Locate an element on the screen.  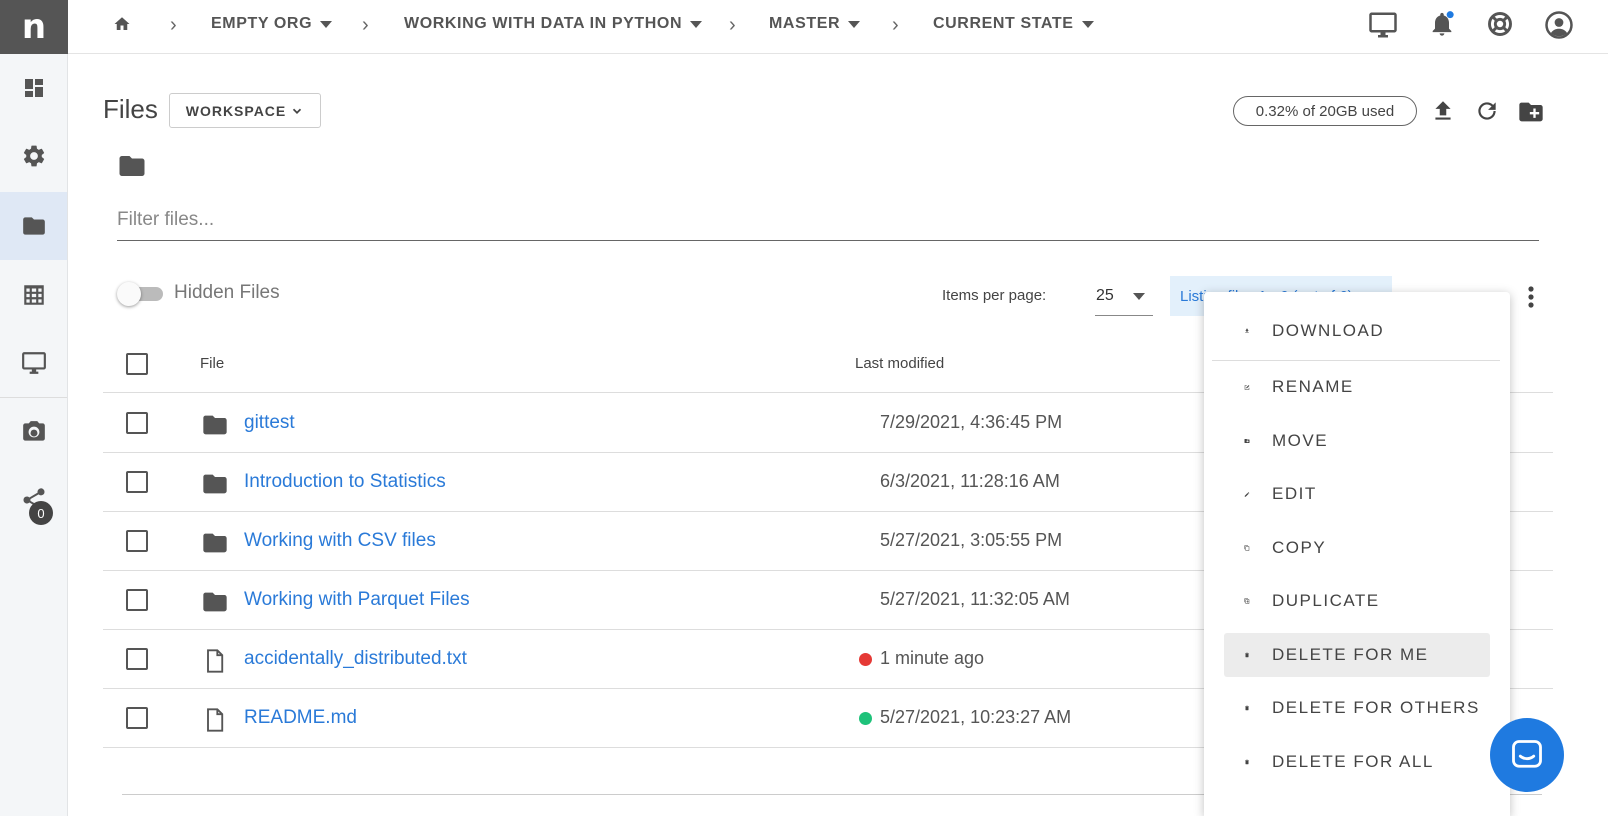
menu-divider is located at coordinates (1356, 360).